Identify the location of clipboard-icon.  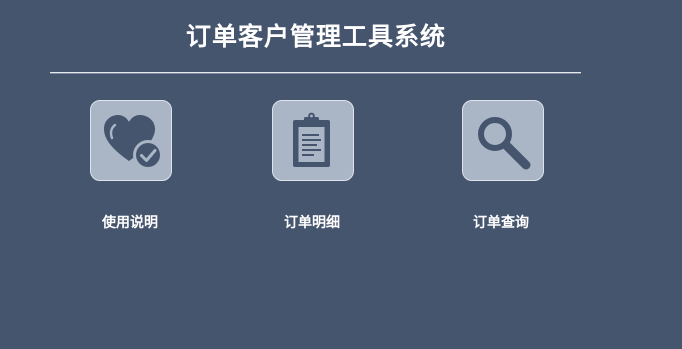
(311, 139).